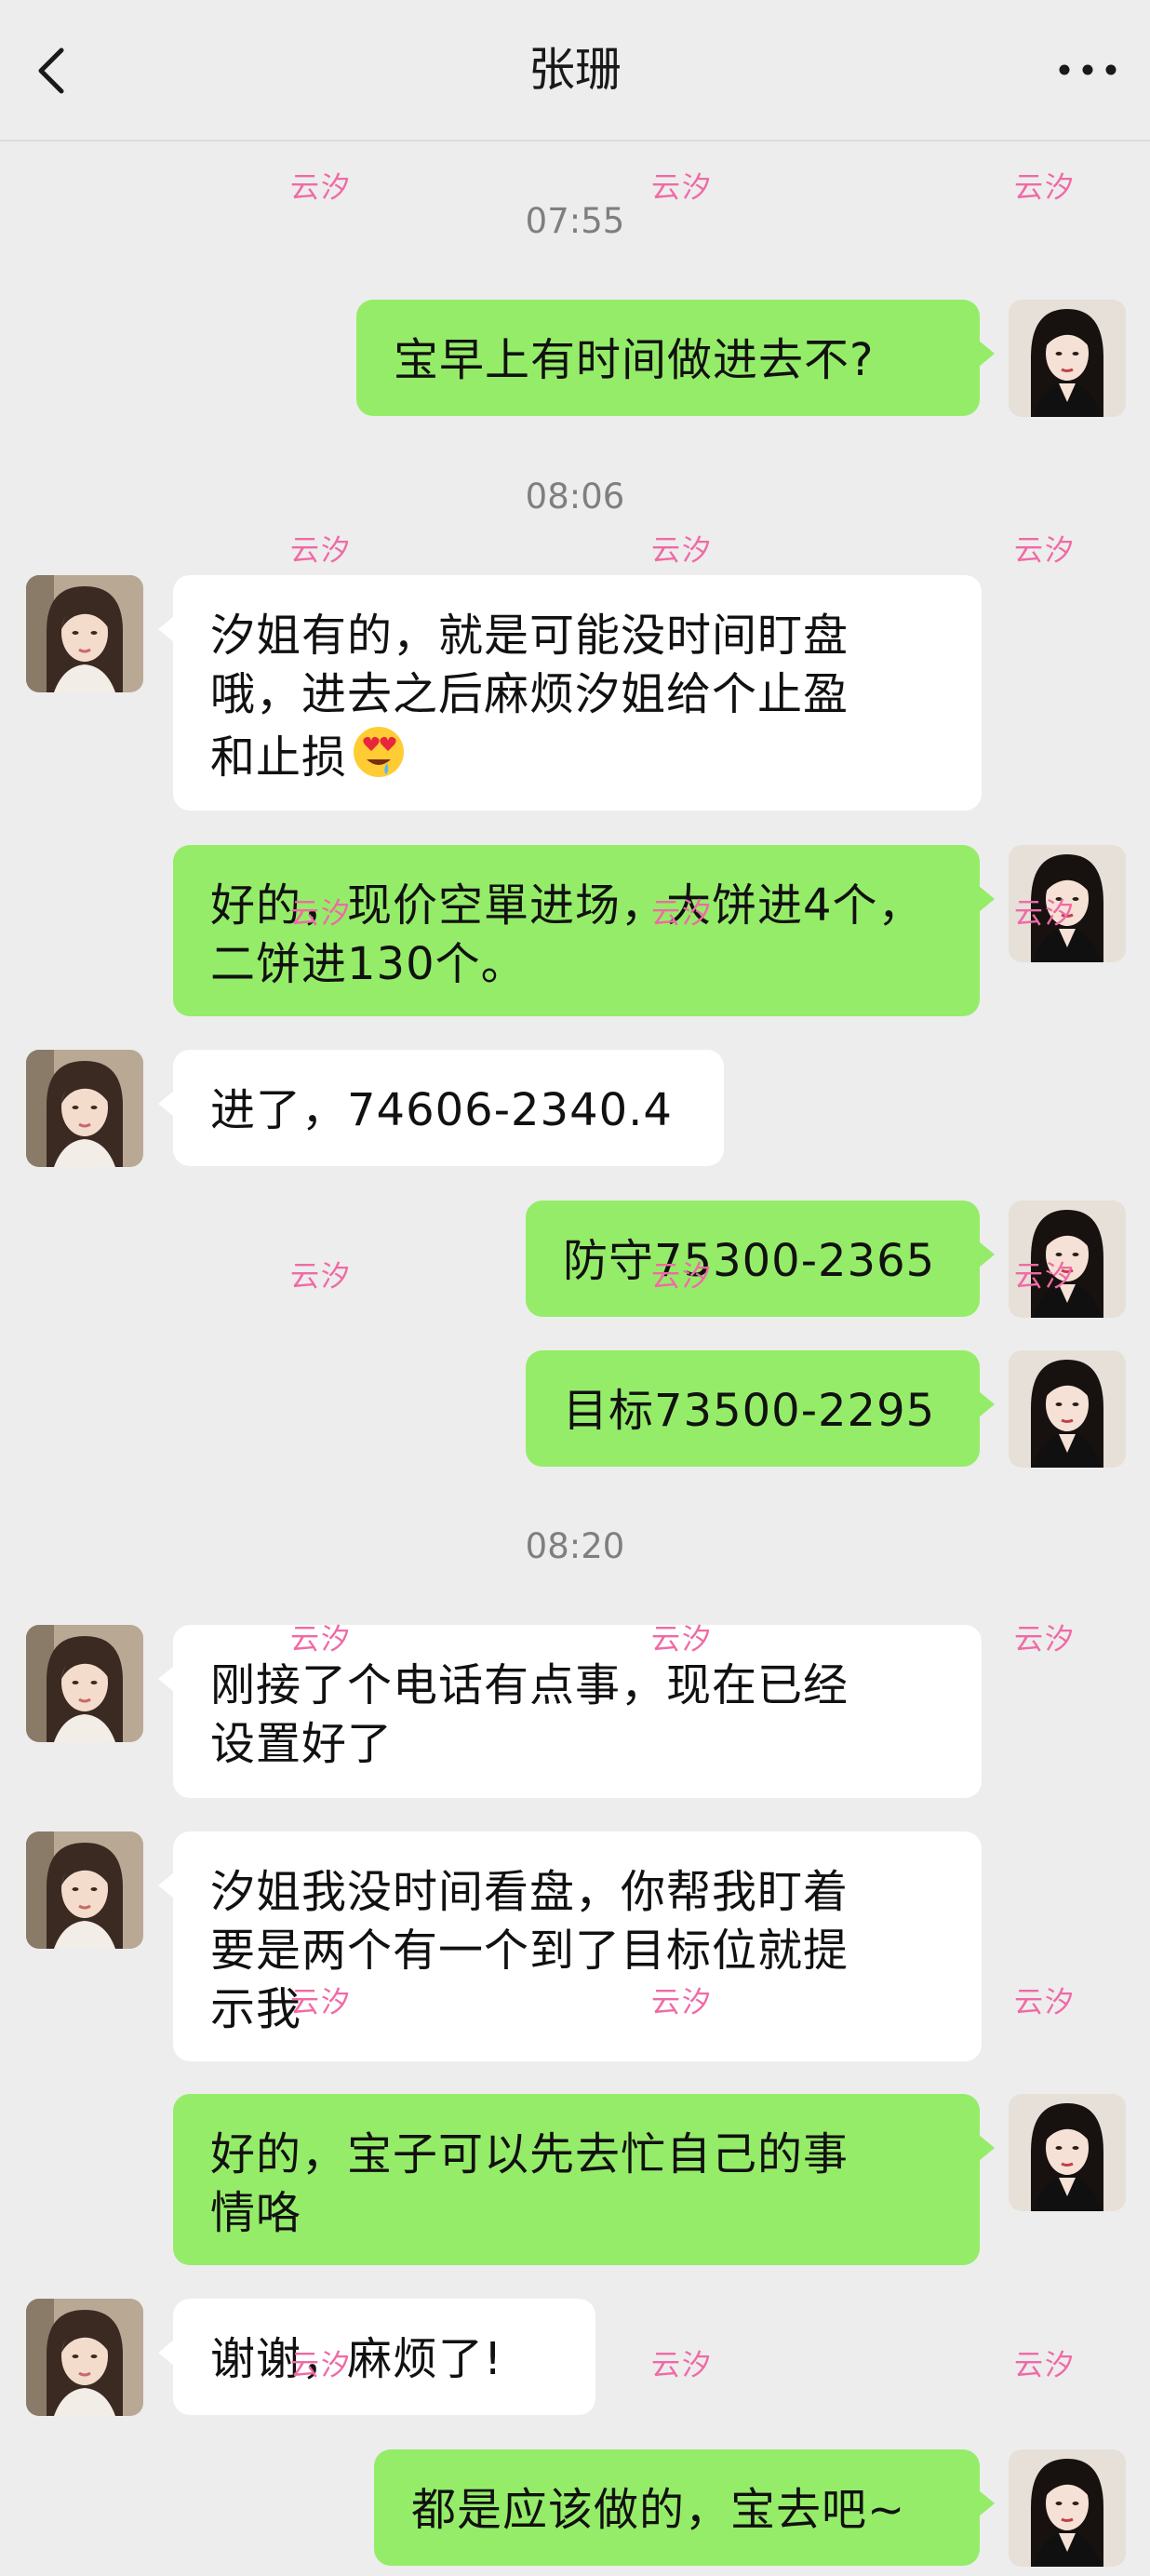 The width and height of the screenshot is (1150, 2576). I want to click on chat-header: 张珊, so click(575, 70).